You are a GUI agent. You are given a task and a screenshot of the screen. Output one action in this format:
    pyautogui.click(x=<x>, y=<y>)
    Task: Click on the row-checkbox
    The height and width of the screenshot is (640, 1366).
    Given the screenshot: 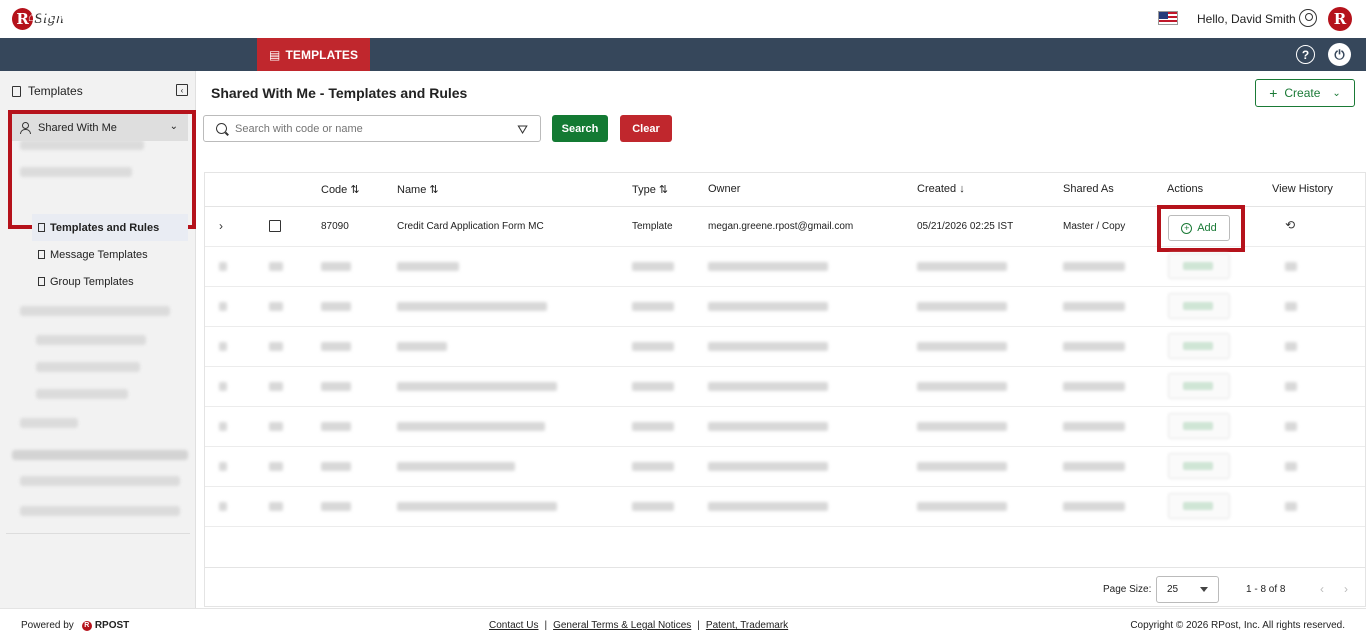 What is the action you would take?
    pyautogui.click(x=275, y=226)
    